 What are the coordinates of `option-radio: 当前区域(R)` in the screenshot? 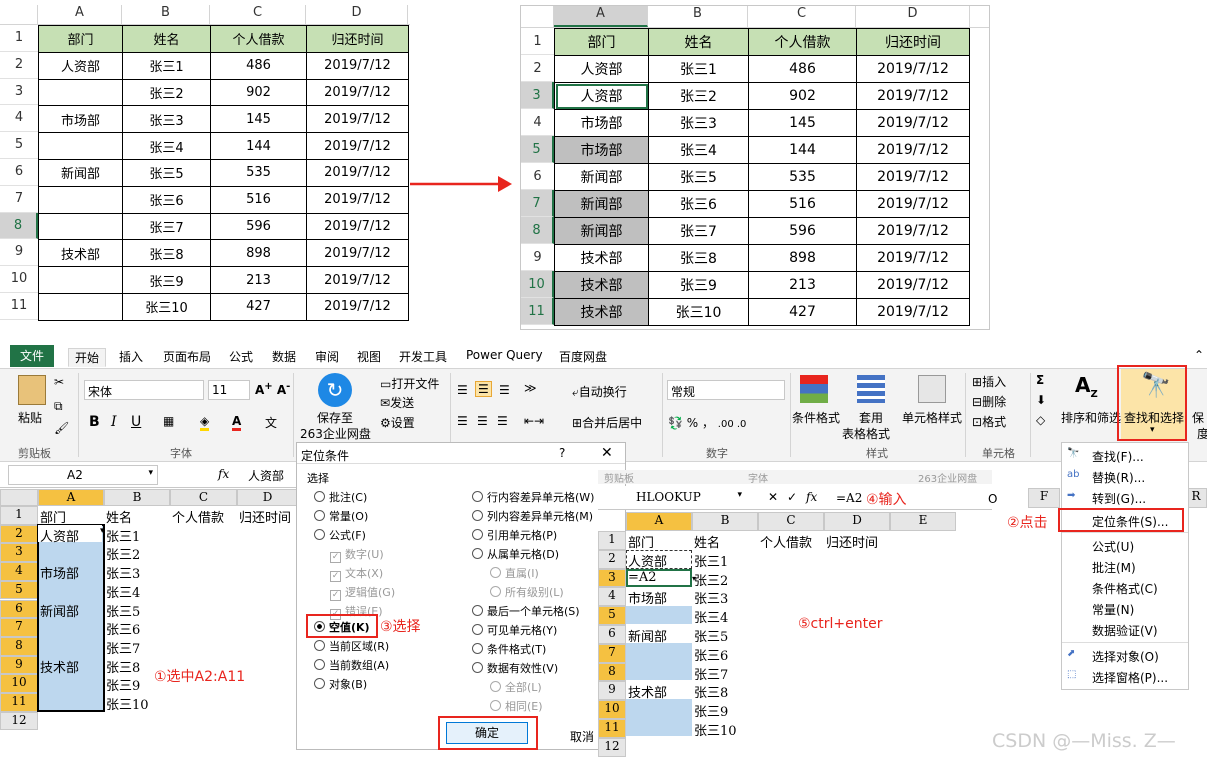 It's located at (351, 646).